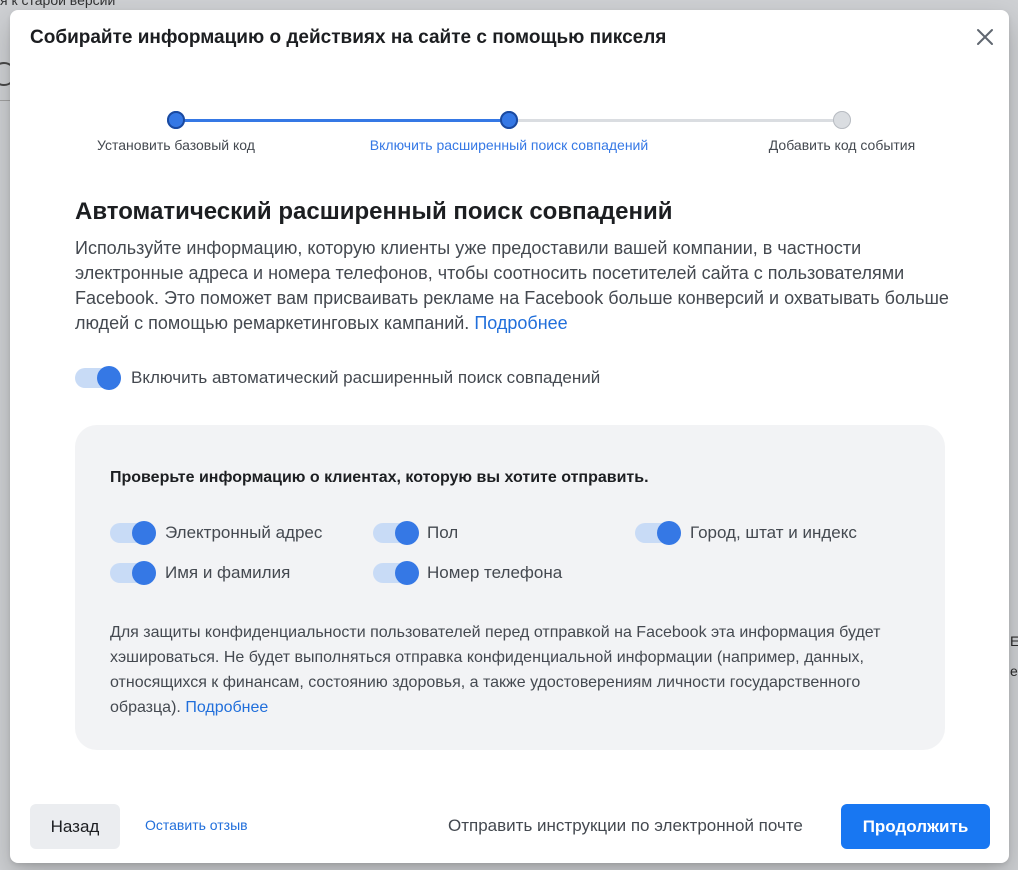 This screenshot has height=870, width=1018. Describe the element at coordinates (520, 323) in the screenshot. I see `learn-more-link: Подробнее` at that location.